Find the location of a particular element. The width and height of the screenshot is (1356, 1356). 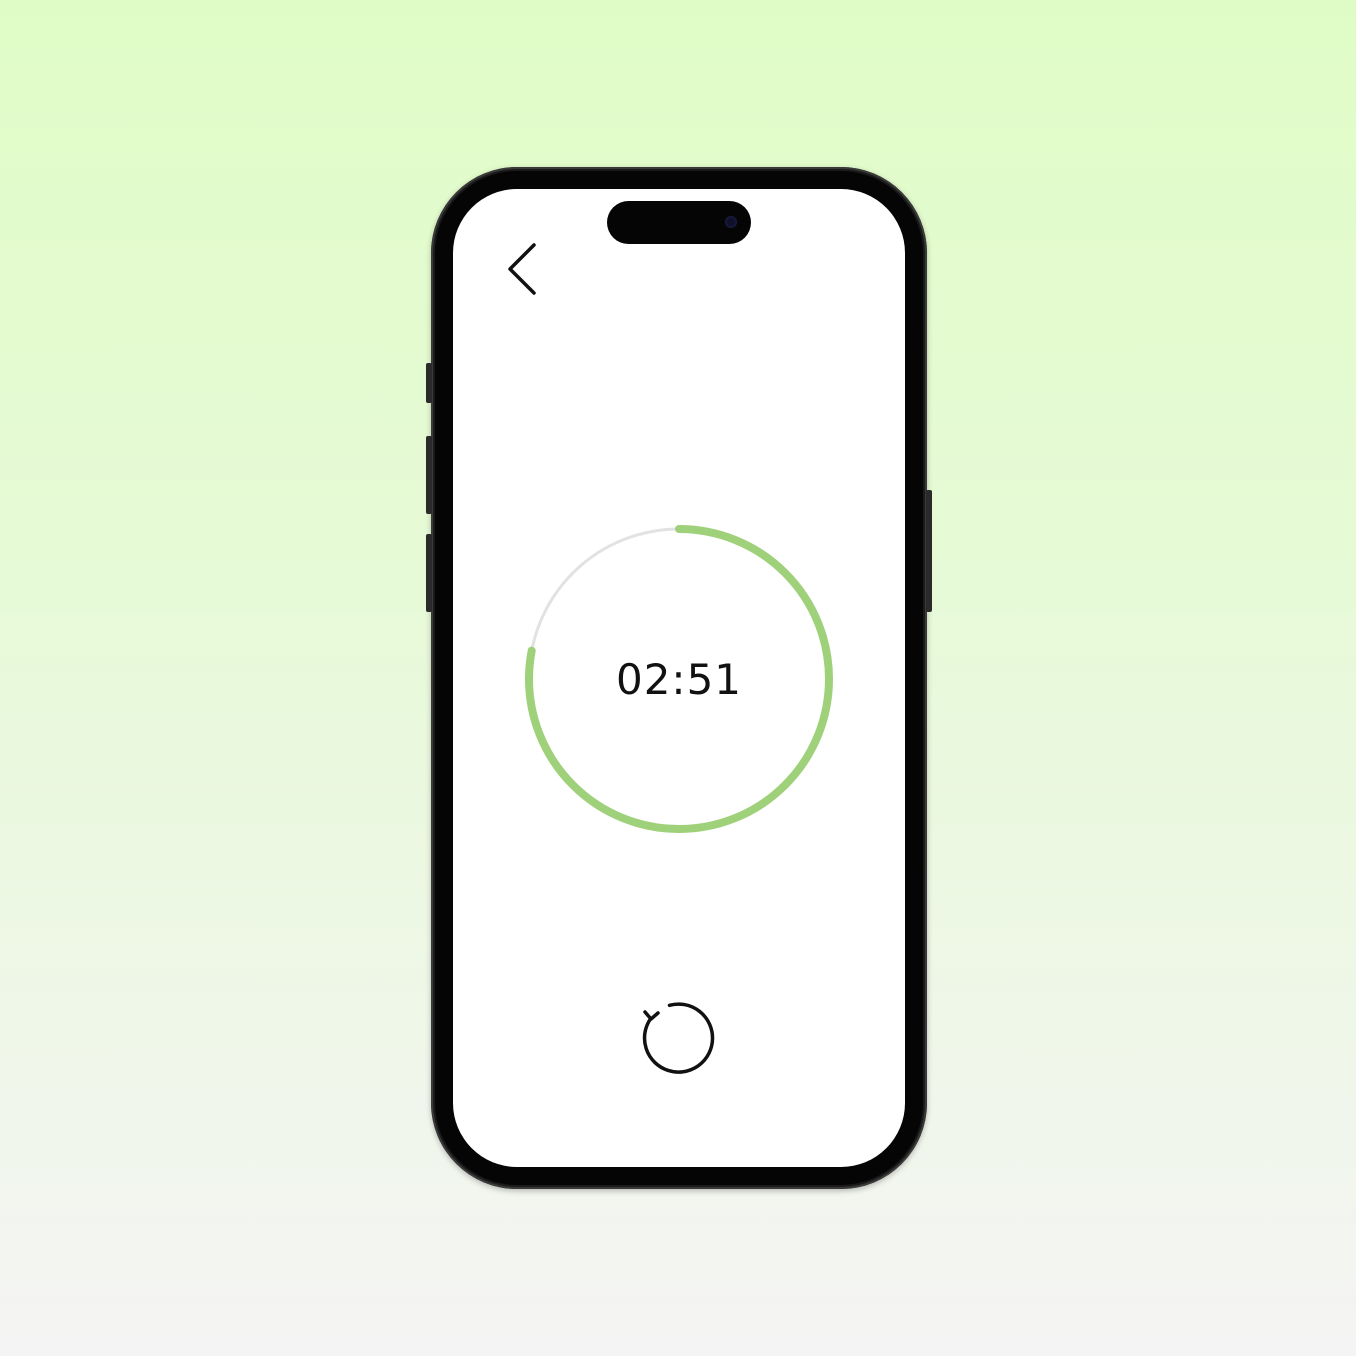

refresh-icon is located at coordinates (678, 1038).